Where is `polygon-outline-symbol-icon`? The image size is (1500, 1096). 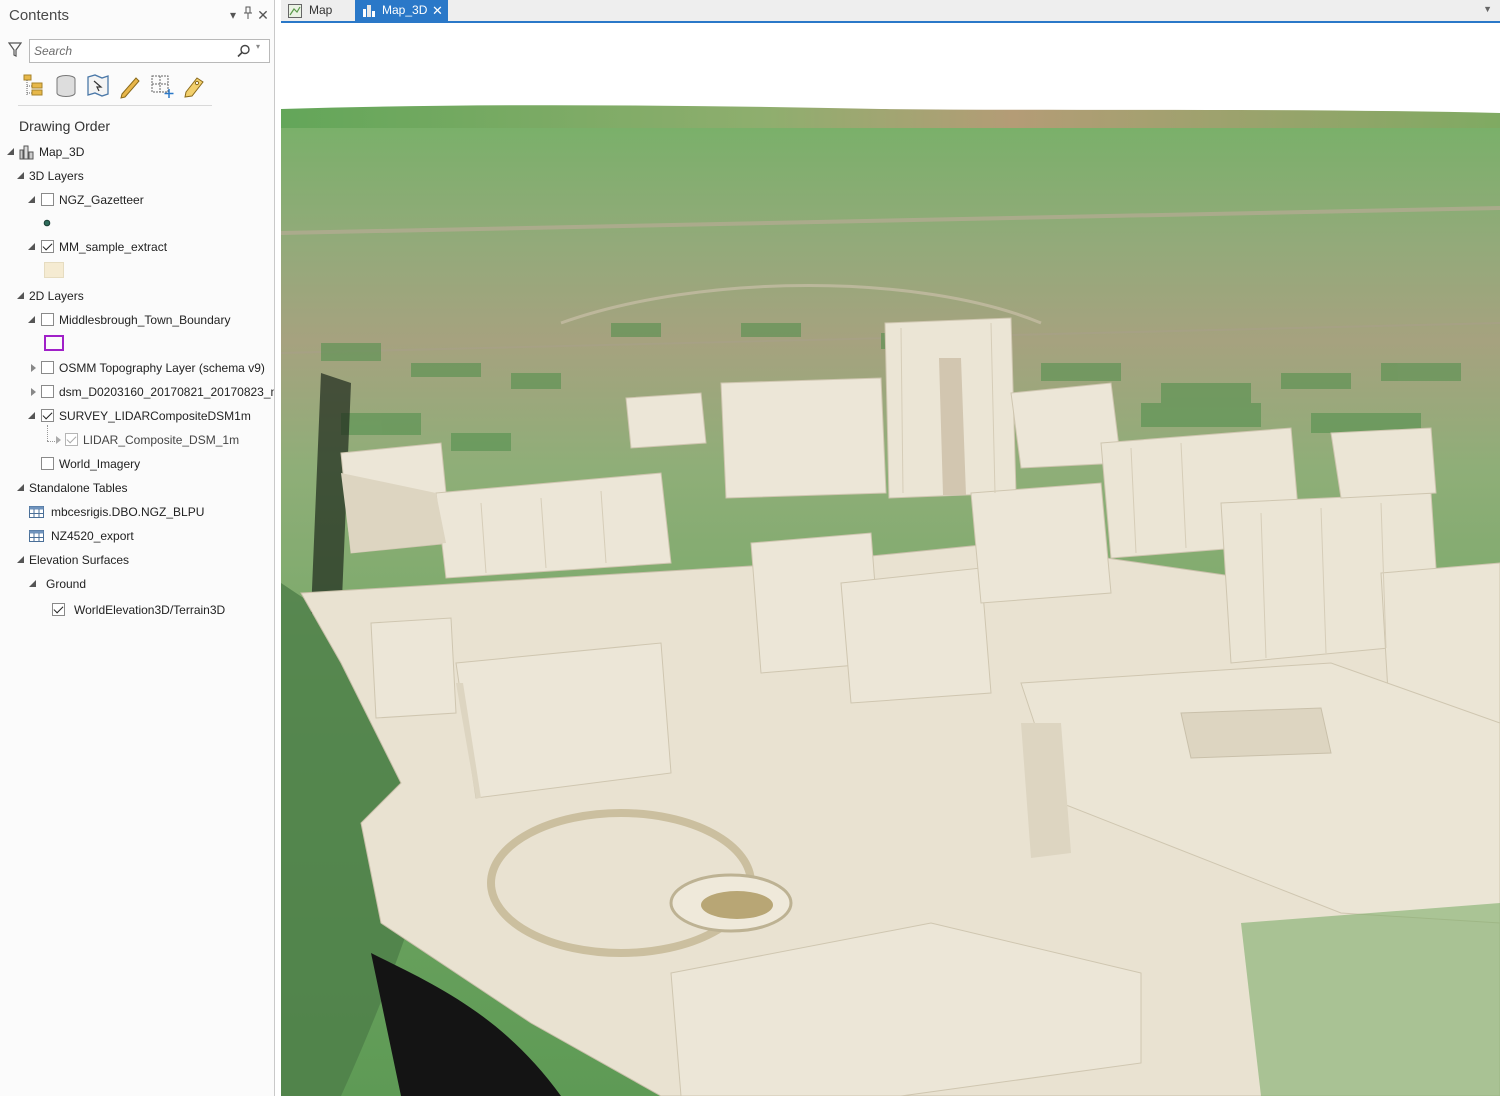 polygon-outline-symbol-icon is located at coordinates (54, 343).